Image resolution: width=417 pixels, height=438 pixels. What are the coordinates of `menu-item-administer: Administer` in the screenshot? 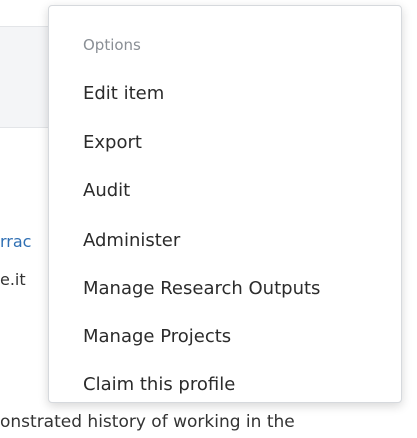 It's located at (131, 241).